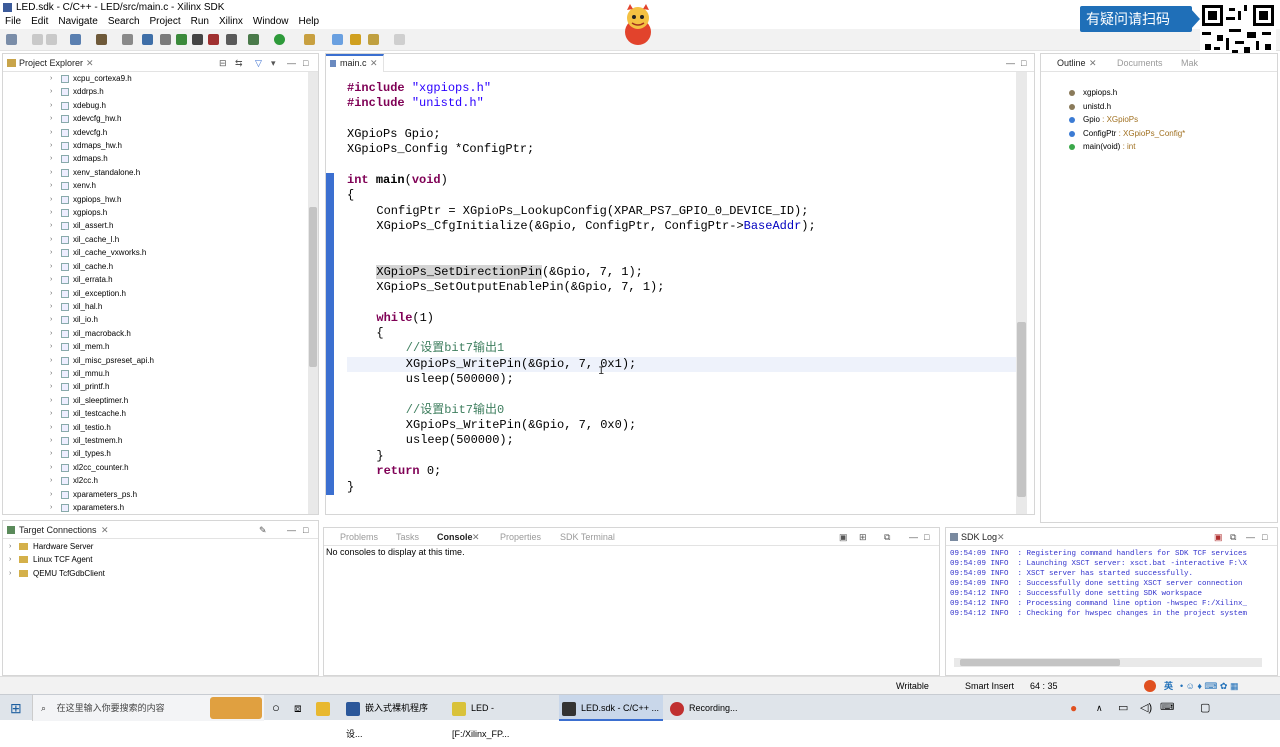 This screenshot has height=747, width=1280. What do you see at coordinates (843, 537) in the screenshot?
I see `display-console-icon: ▣` at bounding box center [843, 537].